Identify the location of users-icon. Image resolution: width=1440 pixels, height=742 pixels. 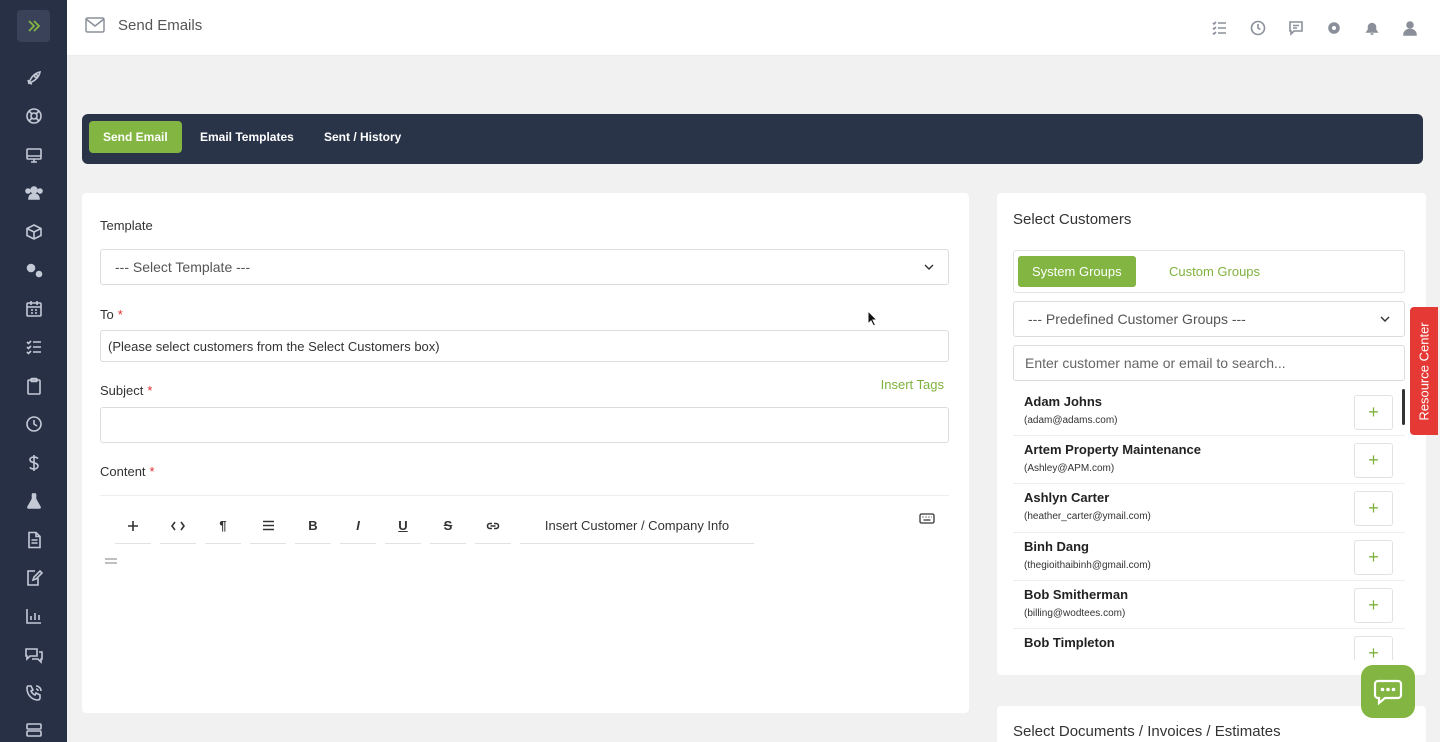
(34, 193).